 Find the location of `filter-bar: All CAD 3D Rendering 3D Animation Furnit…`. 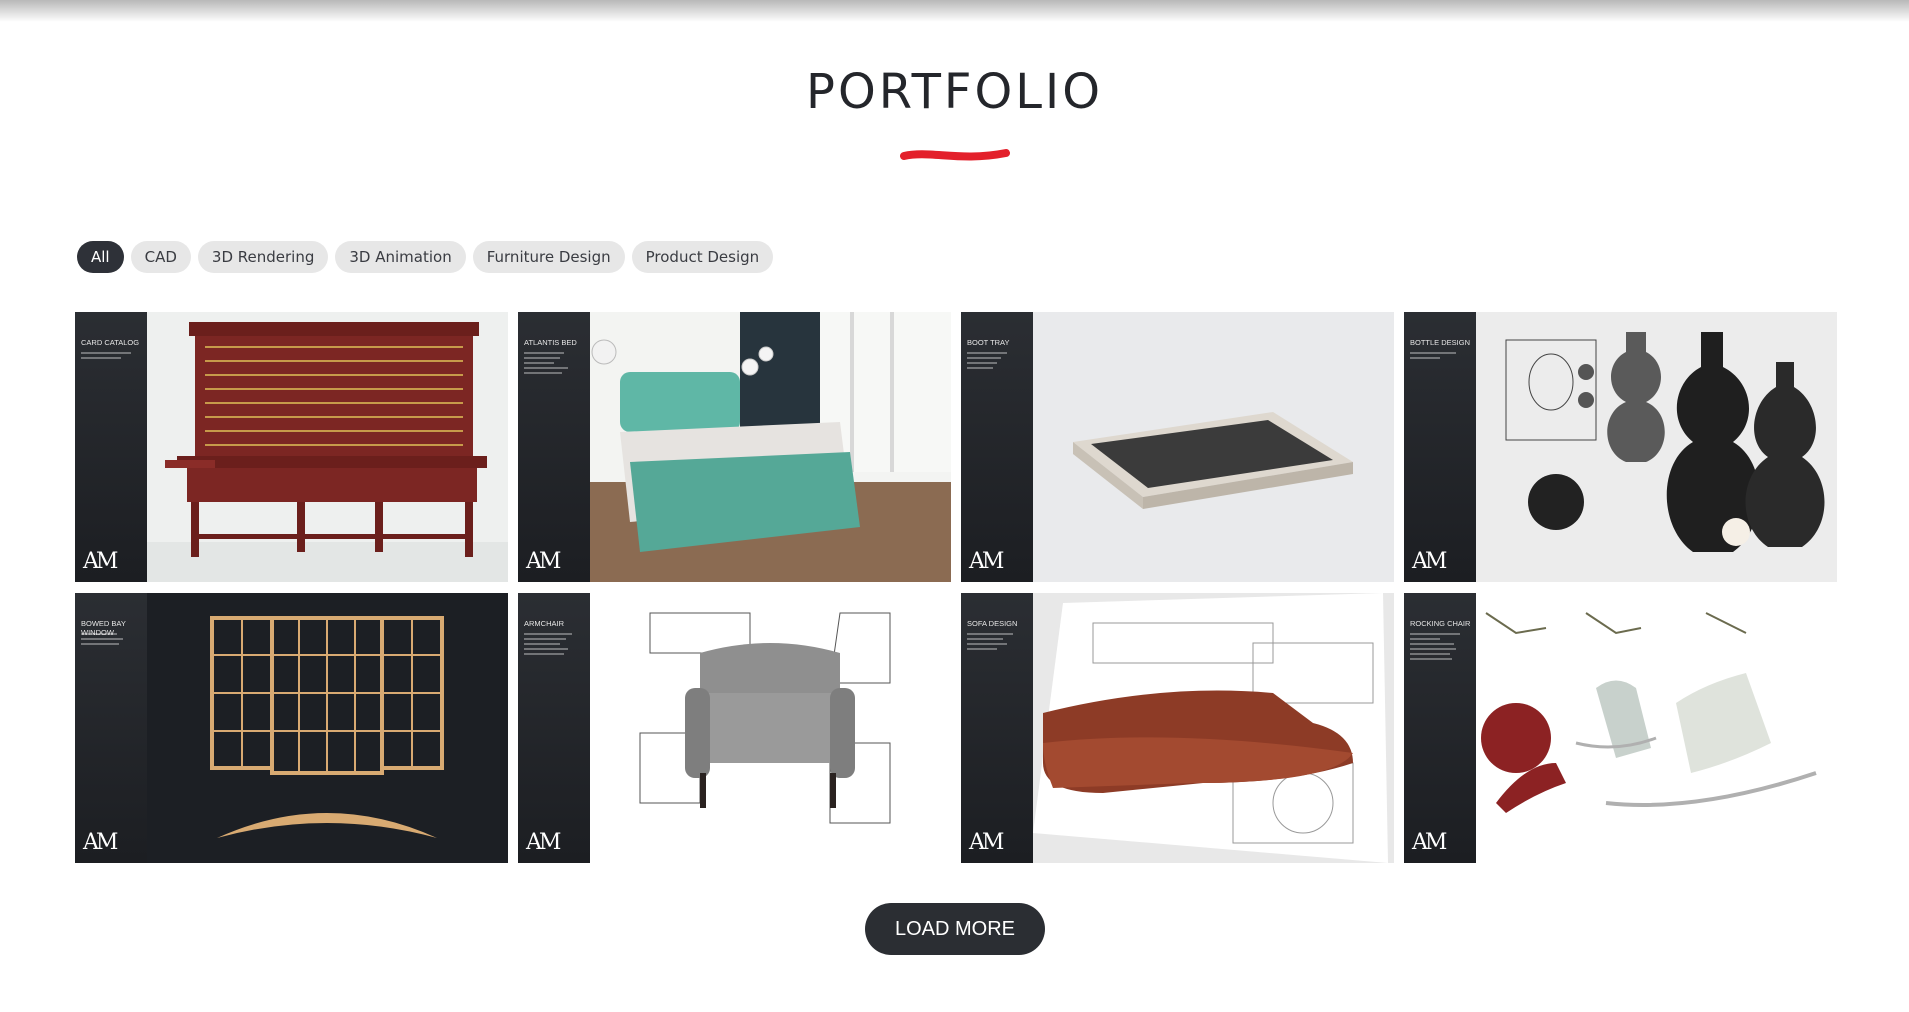

filter-bar: All CAD 3D Rendering 3D Animation Furnit… is located at coordinates (425, 257).